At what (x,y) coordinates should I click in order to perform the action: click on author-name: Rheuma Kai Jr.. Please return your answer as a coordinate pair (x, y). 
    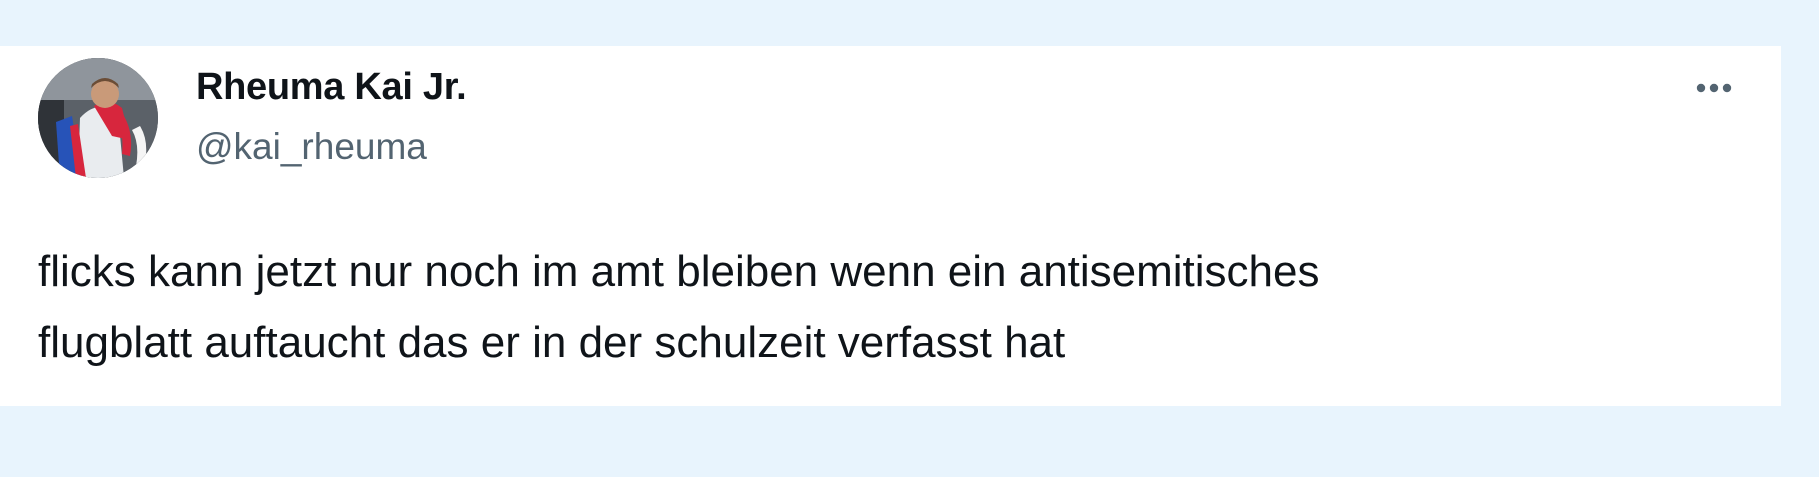
    Looking at the image, I should click on (331, 87).